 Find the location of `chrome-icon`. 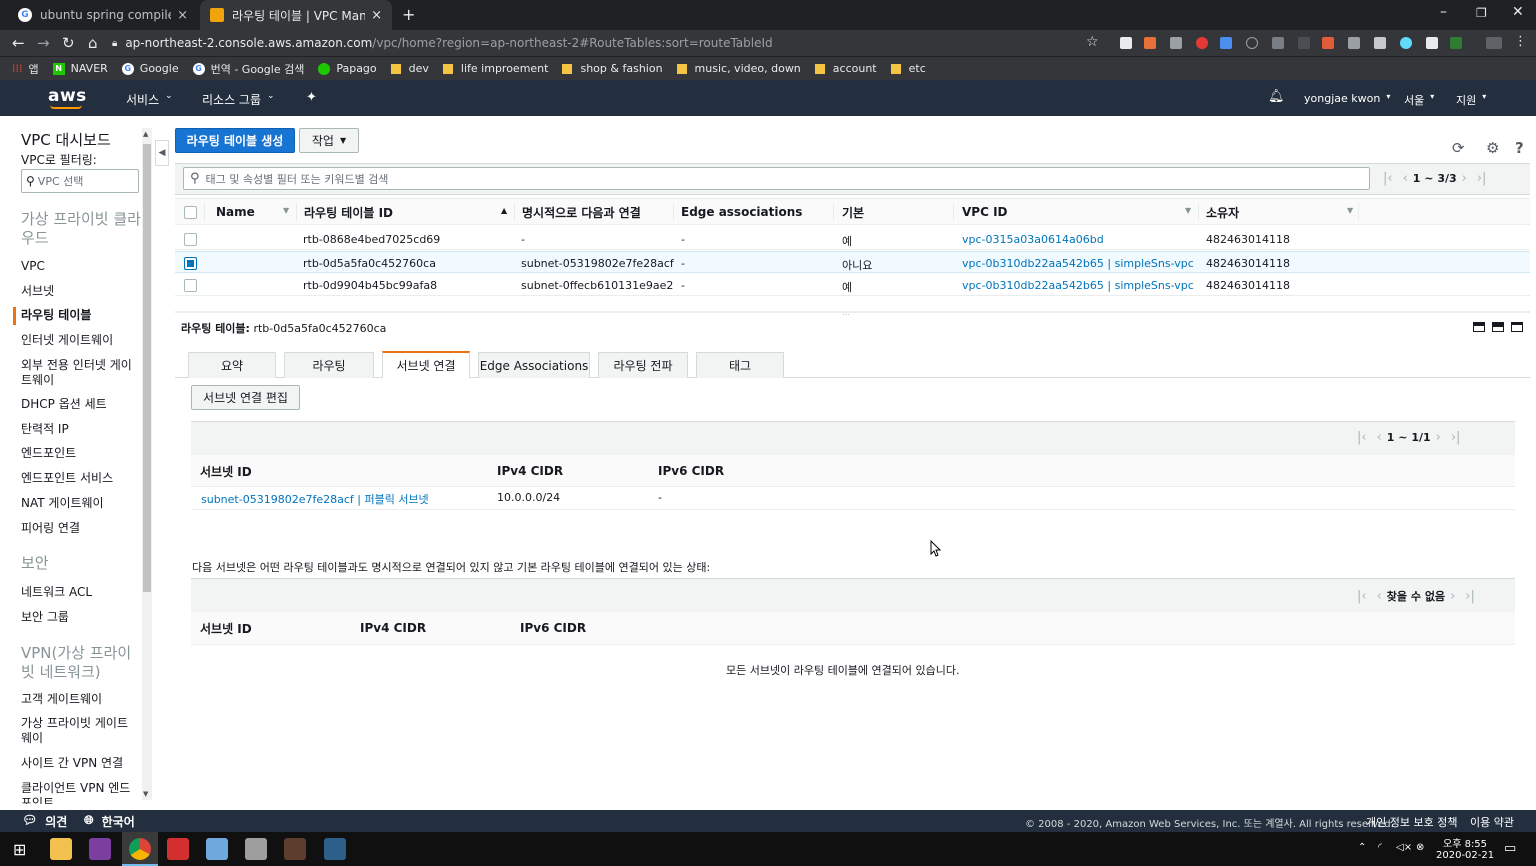

chrome-icon is located at coordinates (140, 849).